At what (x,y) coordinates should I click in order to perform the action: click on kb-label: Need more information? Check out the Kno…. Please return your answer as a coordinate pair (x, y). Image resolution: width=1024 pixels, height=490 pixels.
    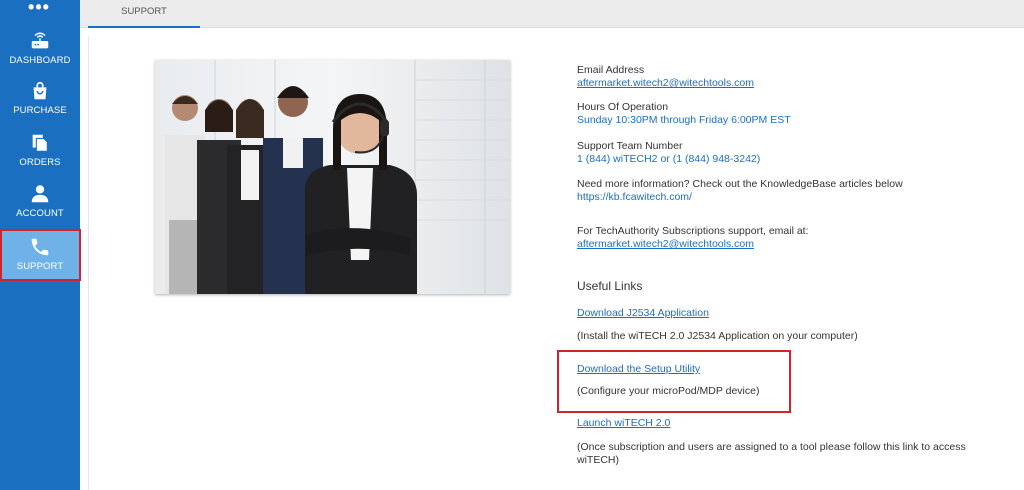
    Looking at the image, I should click on (740, 184).